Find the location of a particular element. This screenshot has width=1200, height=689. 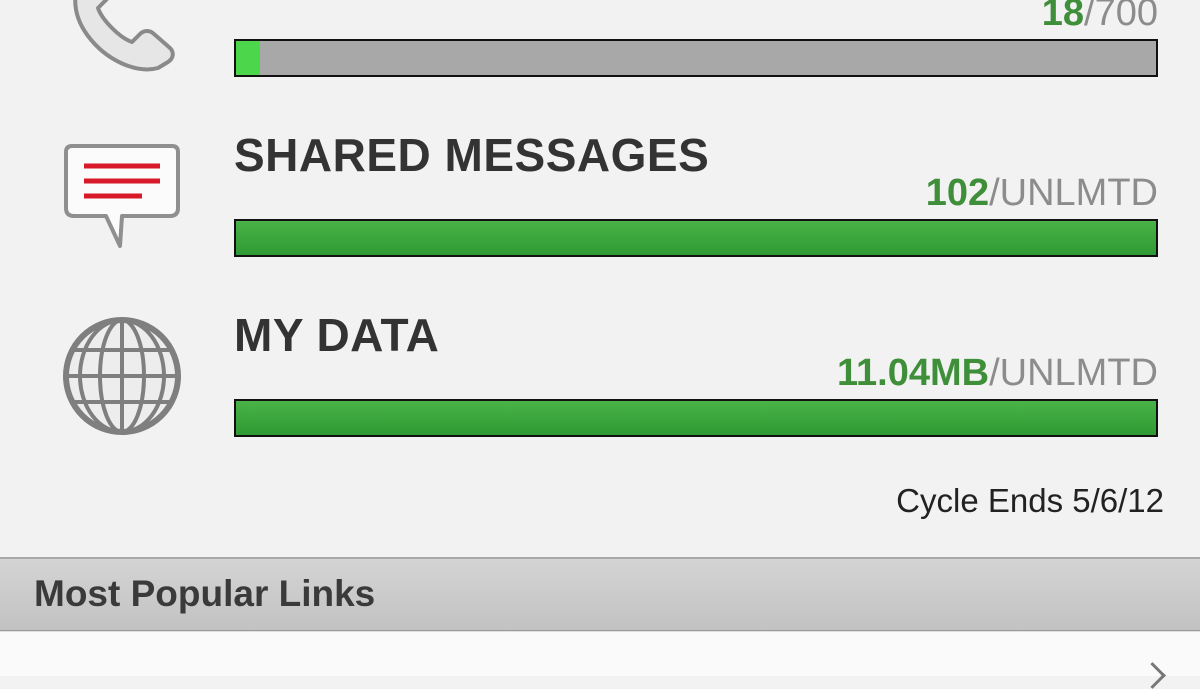

chevron-right-icon is located at coordinates (1152, 675).